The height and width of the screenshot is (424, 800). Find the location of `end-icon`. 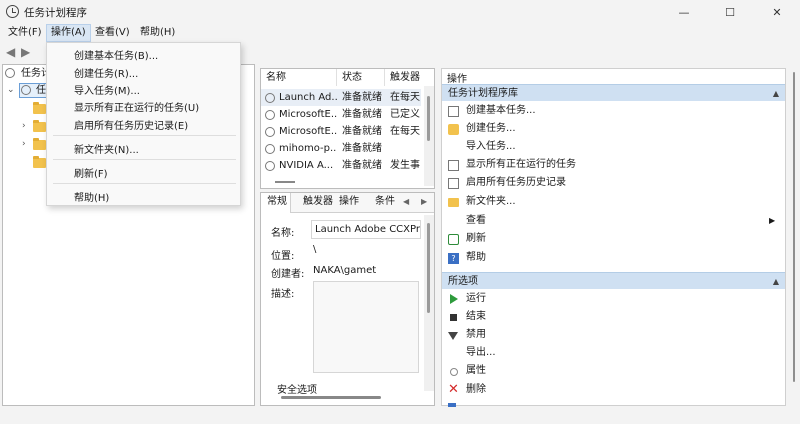

end-icon is located at coordinates (453, 317).